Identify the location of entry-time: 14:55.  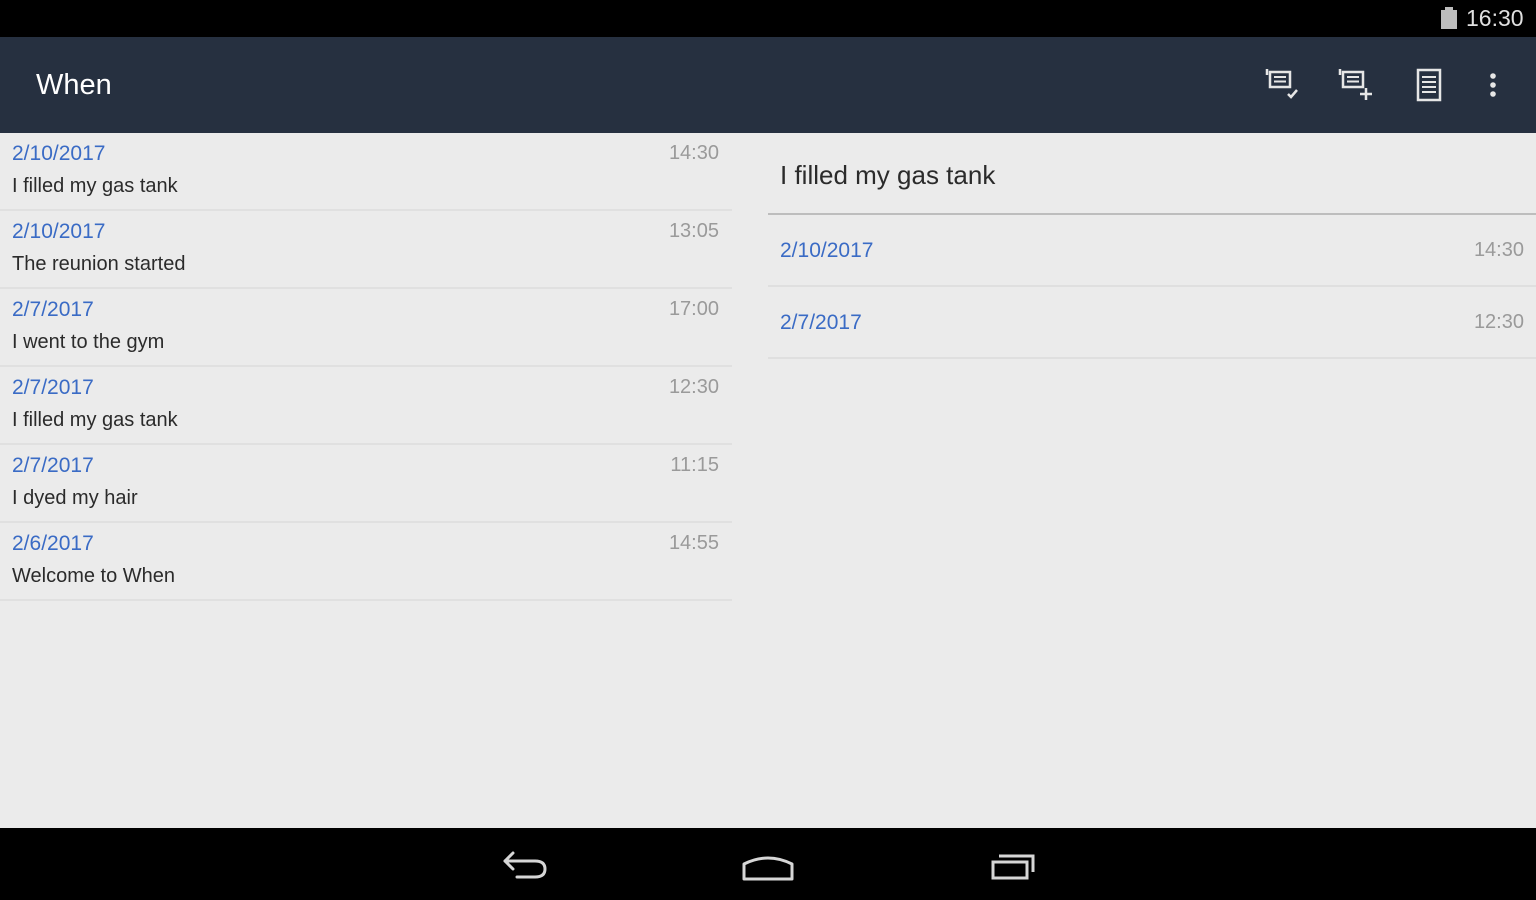
(693, 543).